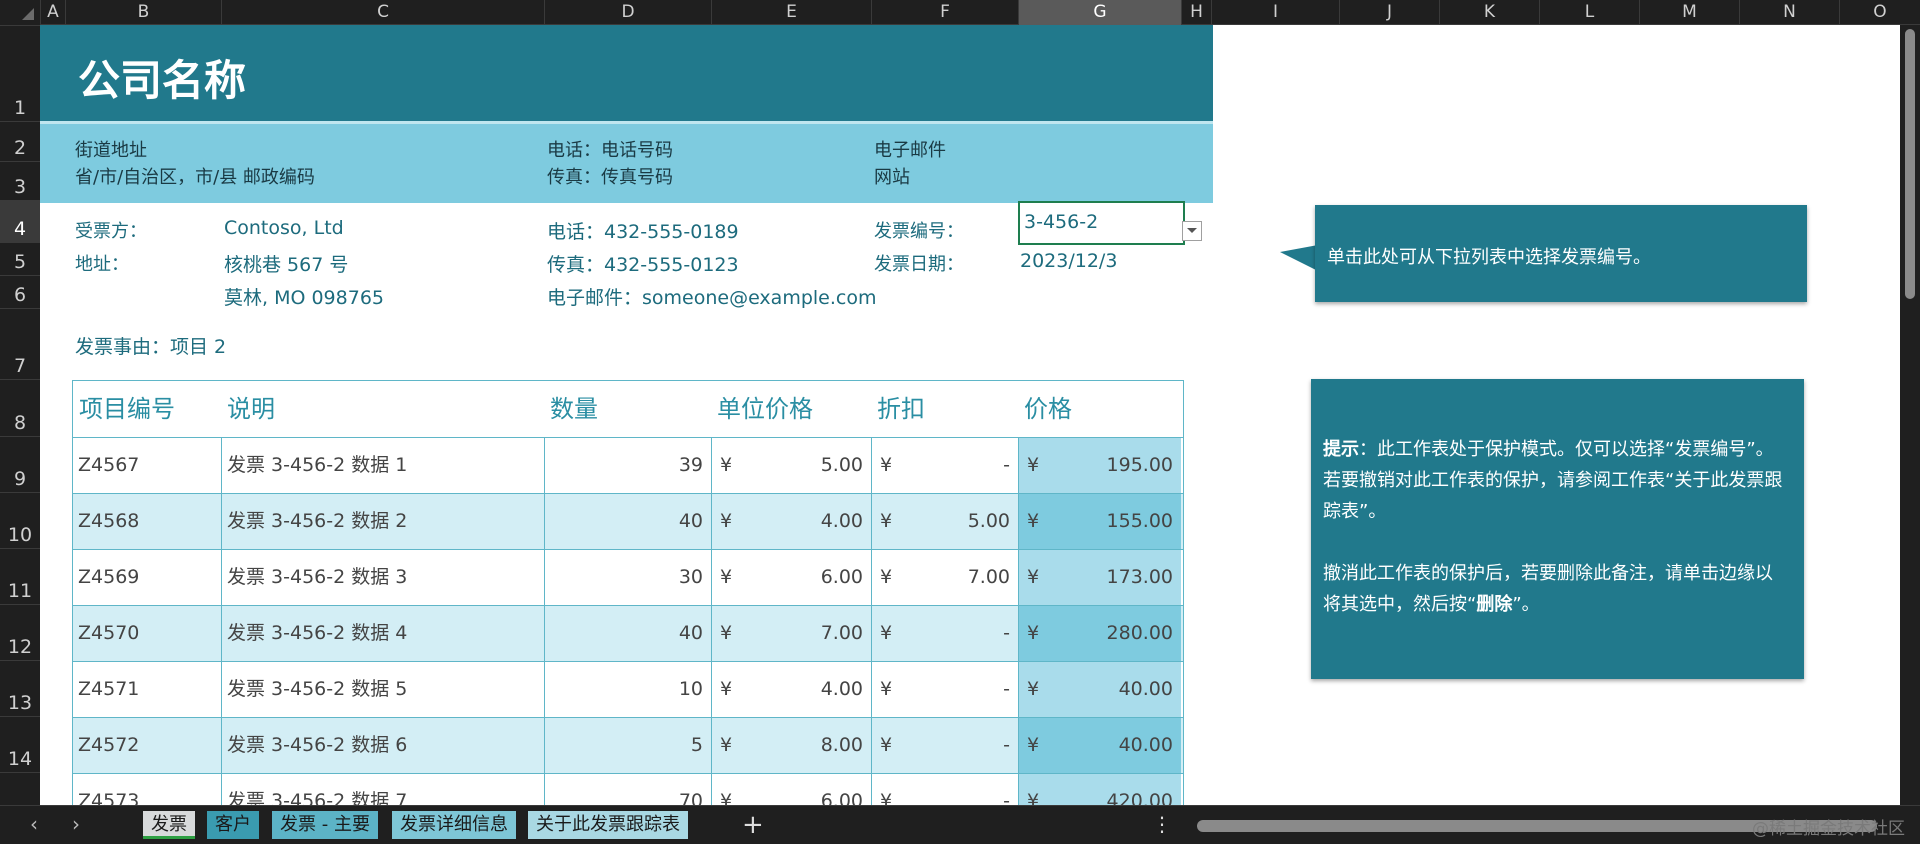  What do you see at coordinates (20, 258) in the screenshot?
I see `row-header-5: 5` at bounding box center [20, 258].